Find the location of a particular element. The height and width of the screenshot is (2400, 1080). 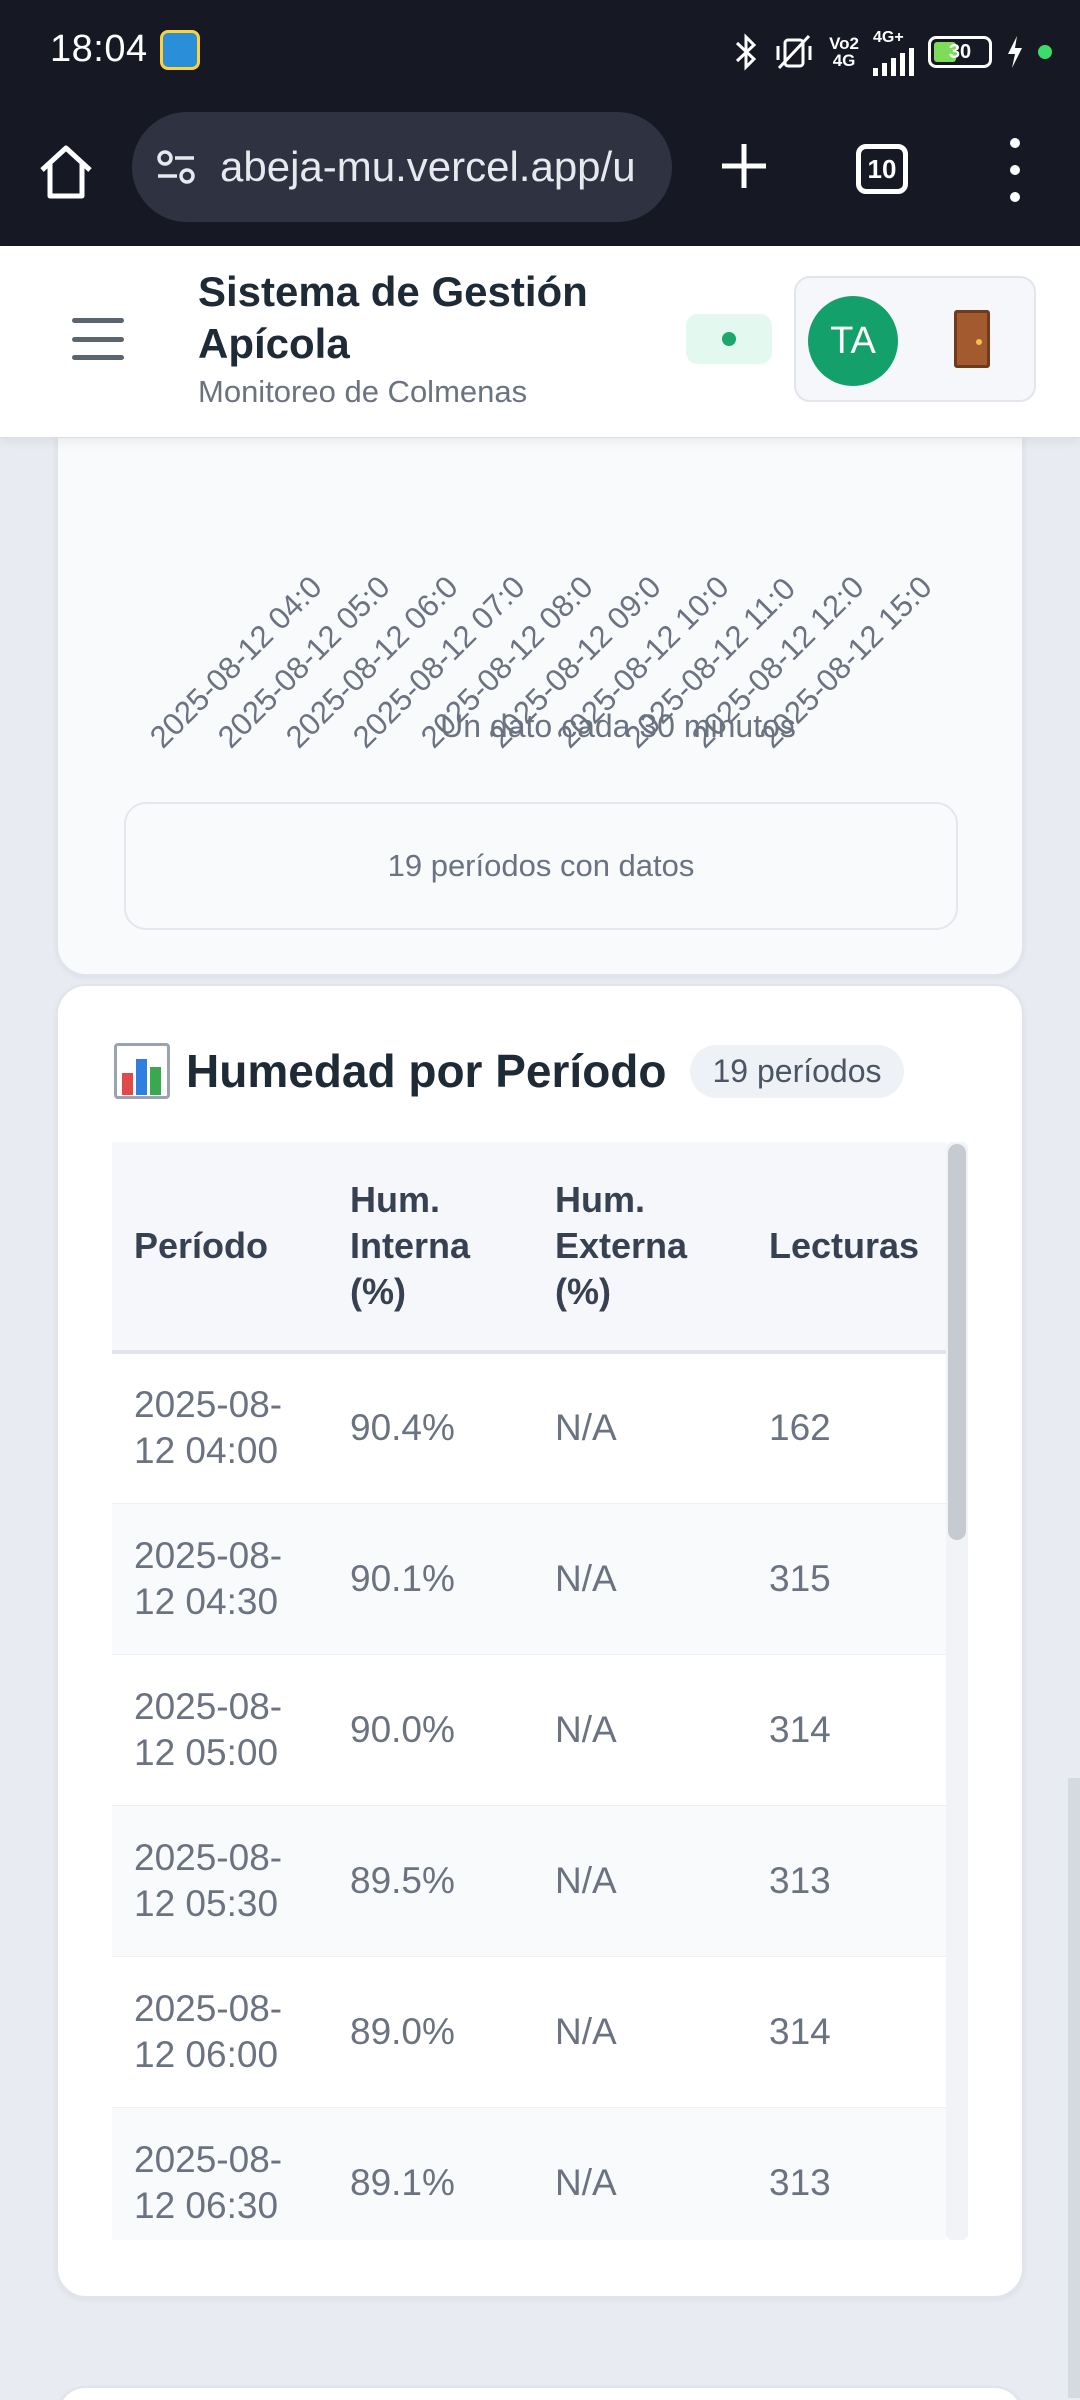

period-count-badge: 19 períodos is located at coordinates (797, 1071).